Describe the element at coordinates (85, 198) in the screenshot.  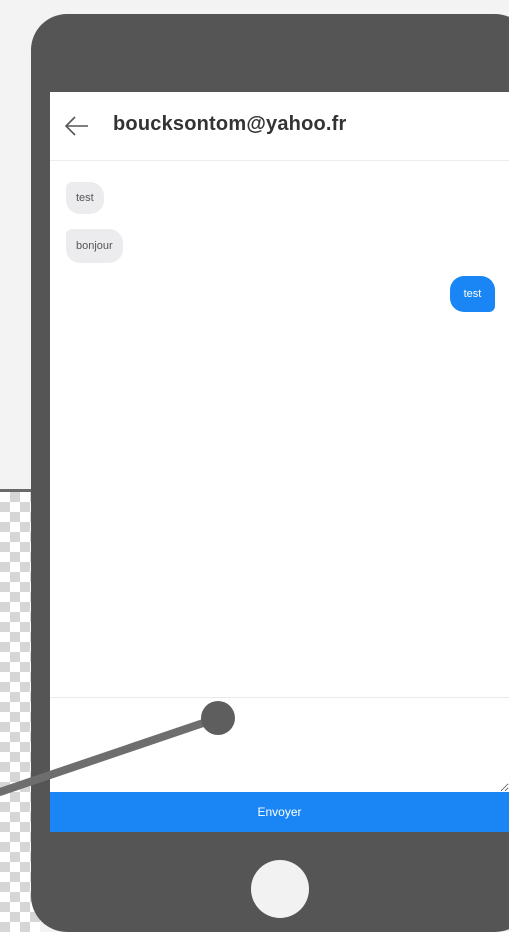
I see `message-bubble-incoming: test` at that location.